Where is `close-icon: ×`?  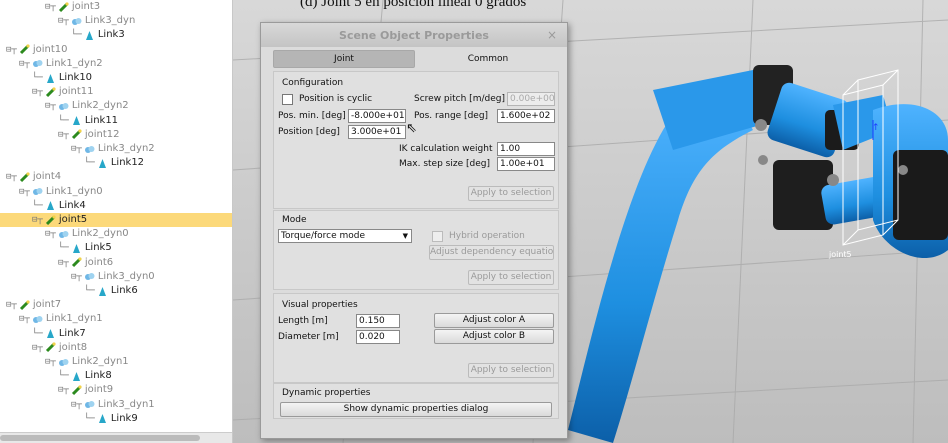 close-icon: × is located at coordinates (552, 35).